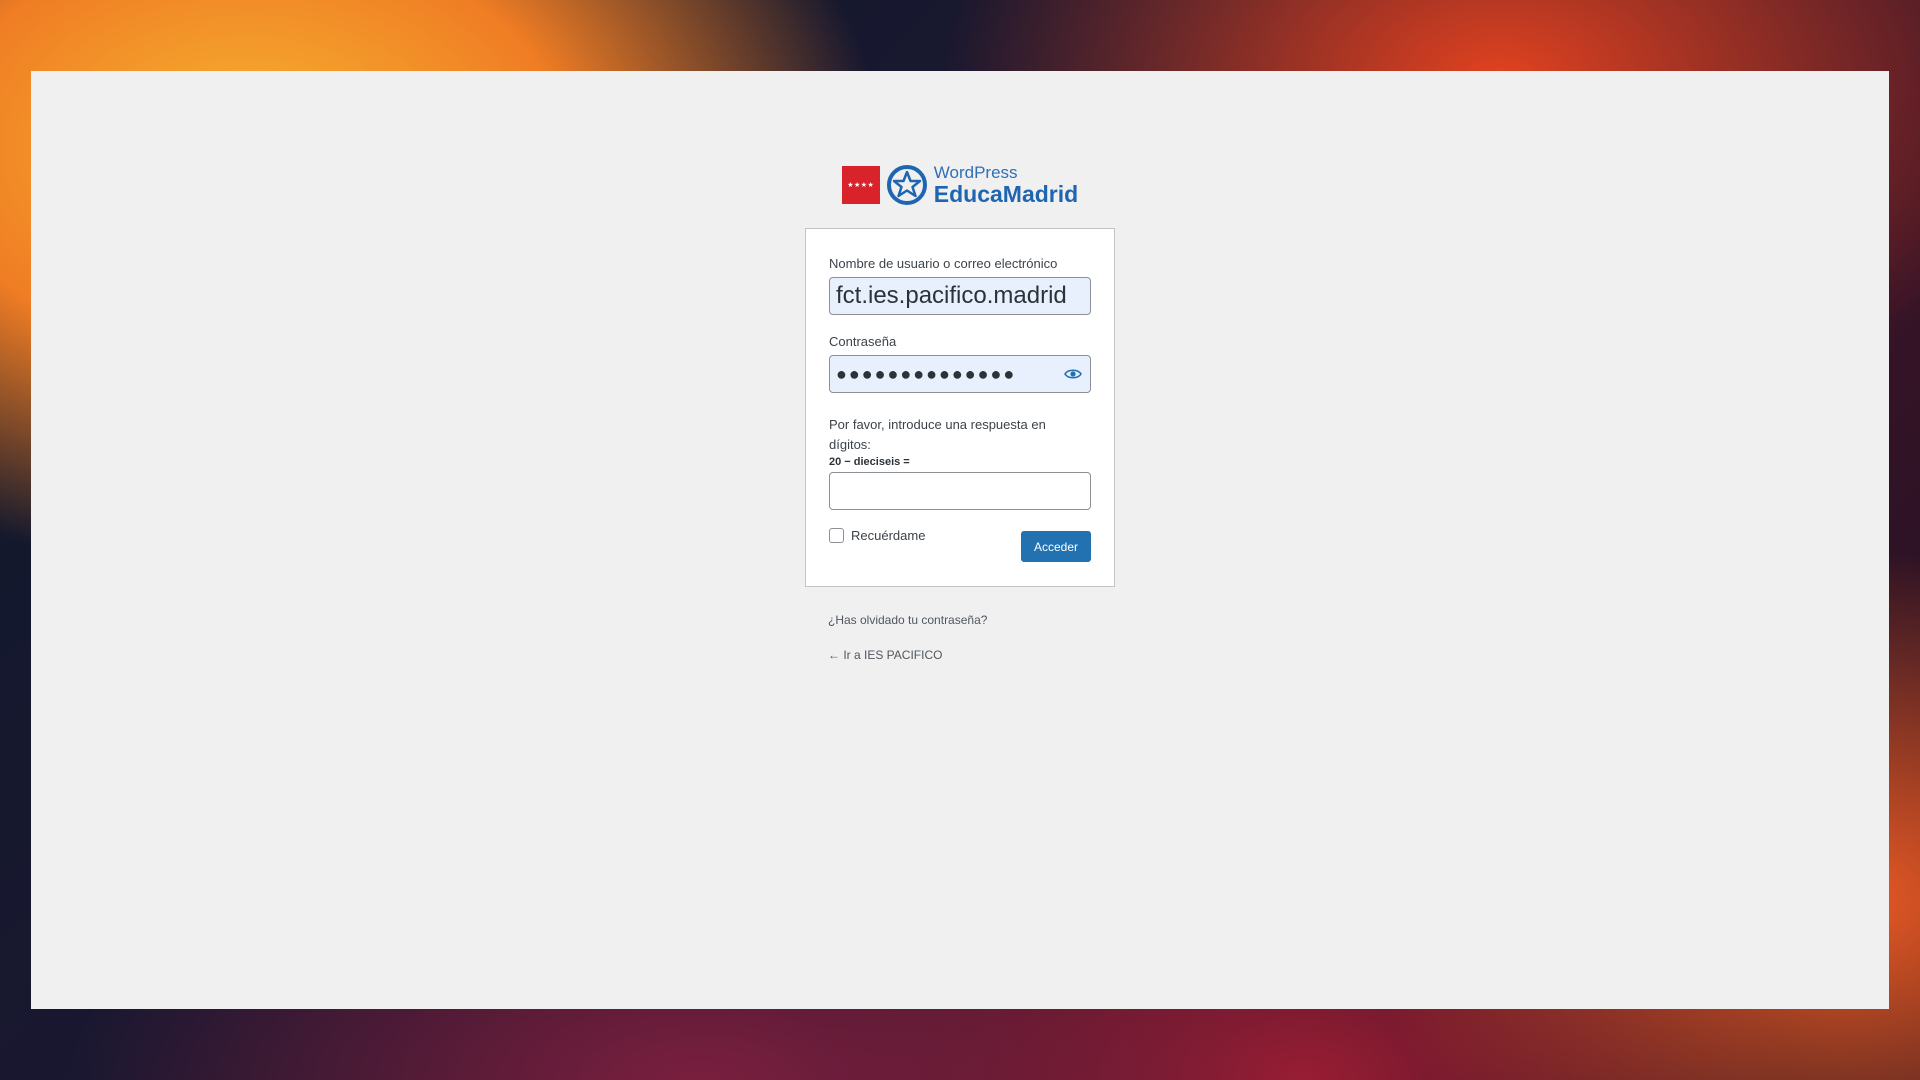 The height and width of the screenshot is (1080, 1920). I want to click on remember-me: Recuérdame, so click(877, 536).